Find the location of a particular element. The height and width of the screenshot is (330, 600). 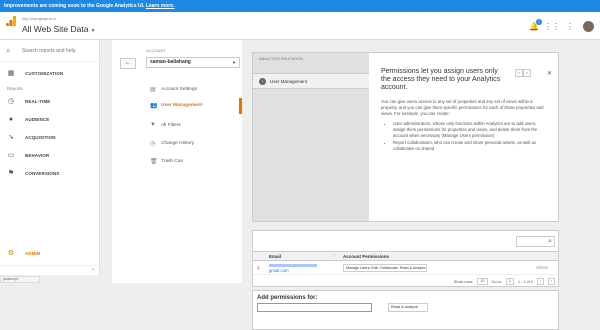

sidebar-item-label: AUDIENCE is located at coordinates (37, 119).